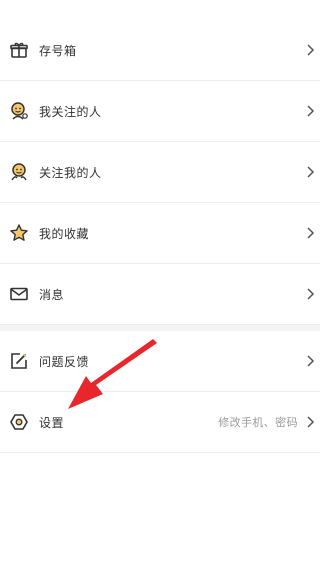 This screenshot has width=320, height=566. Describe the element at coordinates (52, 294) in the screenshot. I see `menu-item-label: 消息` at that location.